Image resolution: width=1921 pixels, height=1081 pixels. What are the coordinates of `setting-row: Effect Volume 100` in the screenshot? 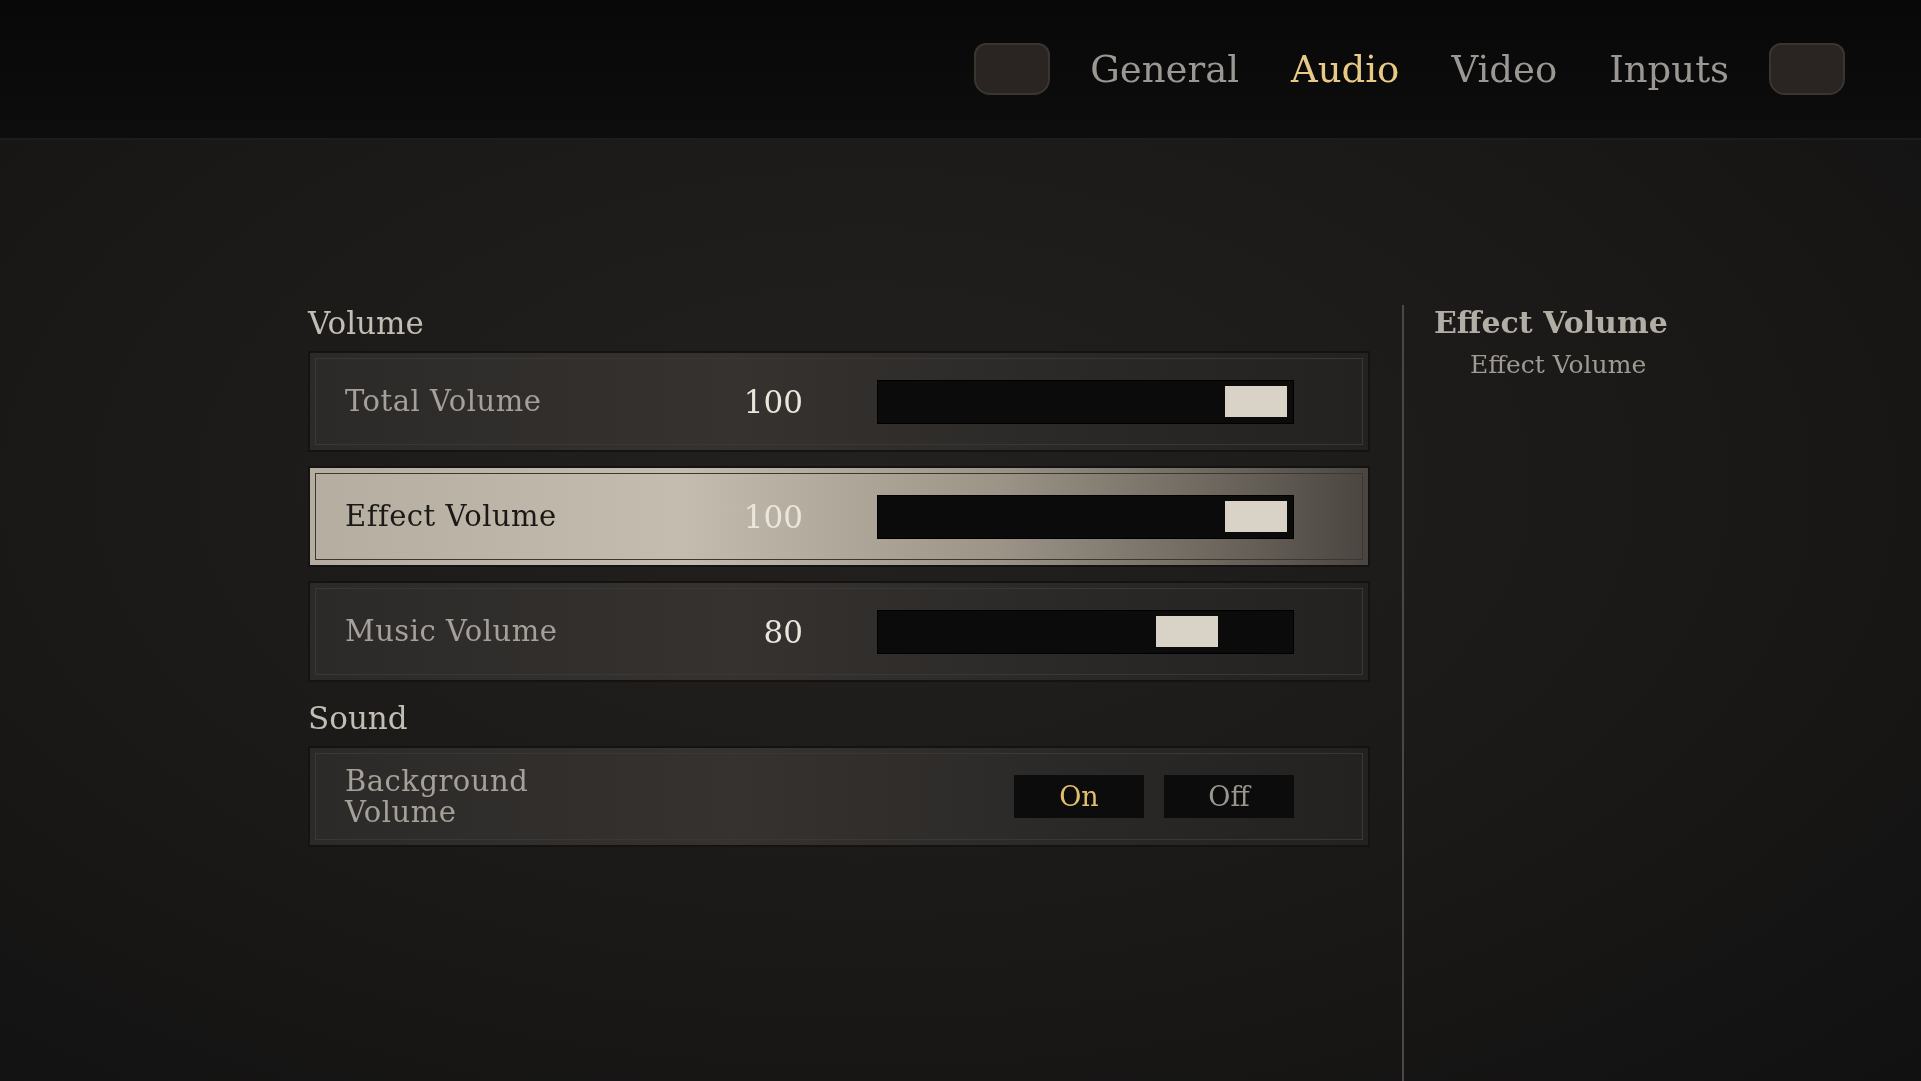 It's located at (839, 516).